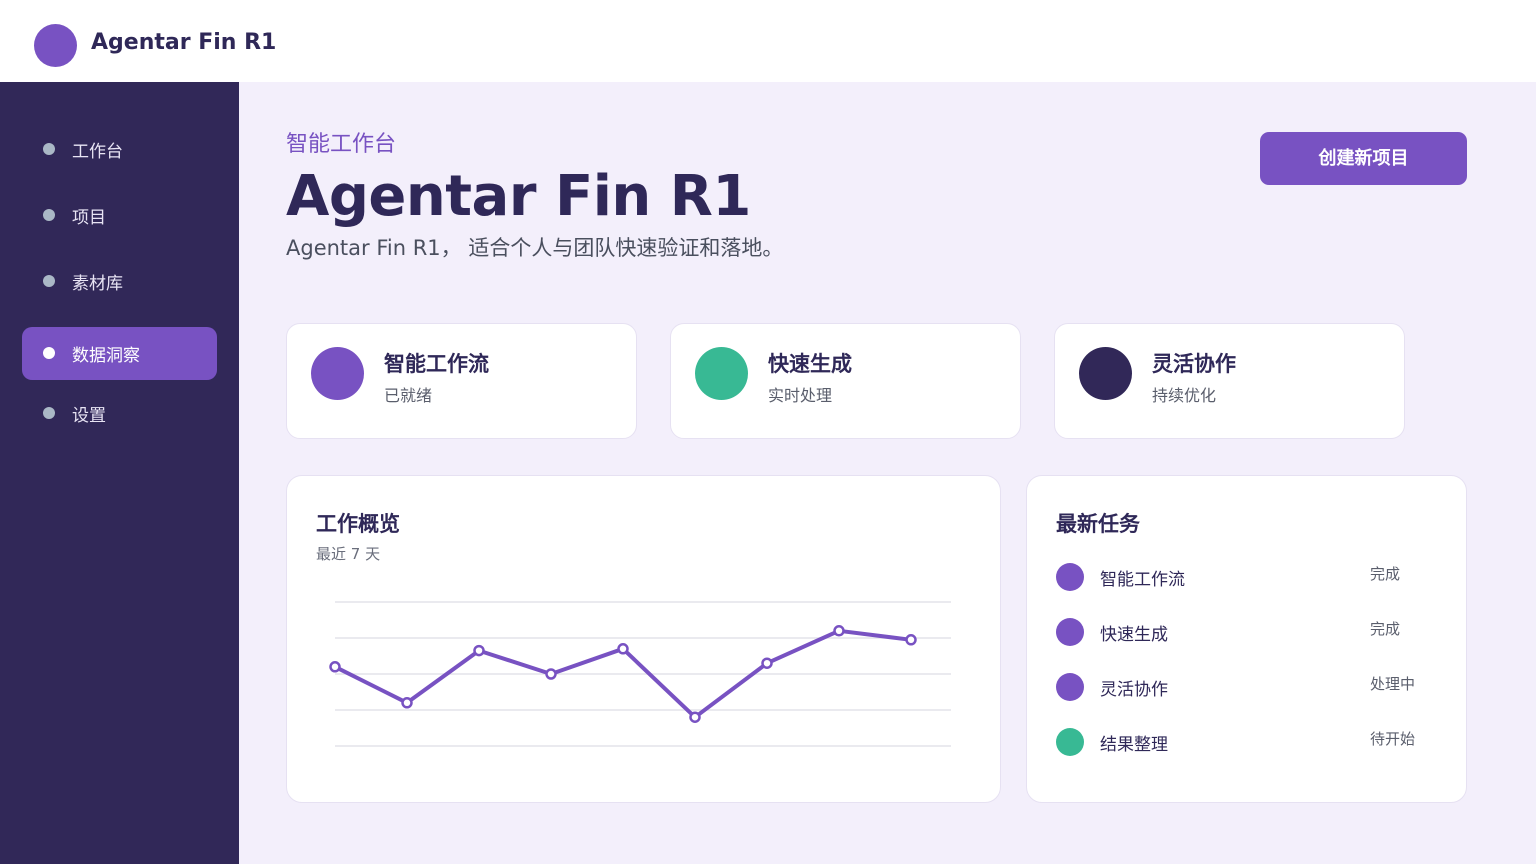 The image size is (1536, 864). I want to click on top-bar: Agentar Fin R1, so click(768, 41).